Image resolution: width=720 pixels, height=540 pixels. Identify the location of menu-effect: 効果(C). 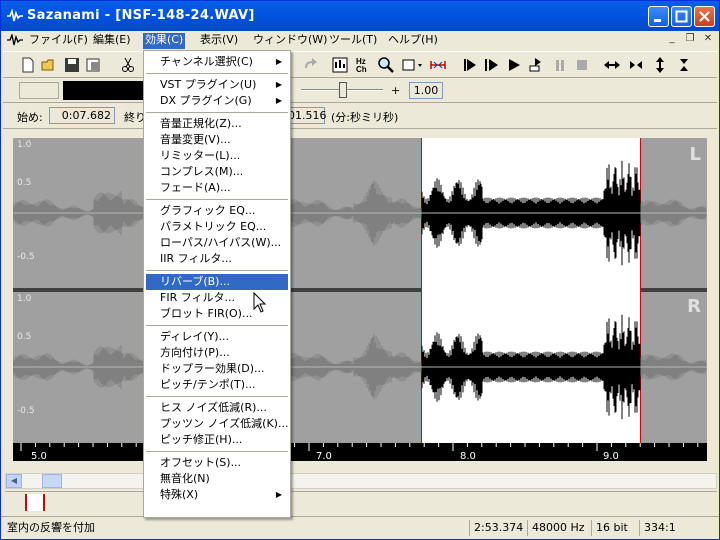
(164, 41).